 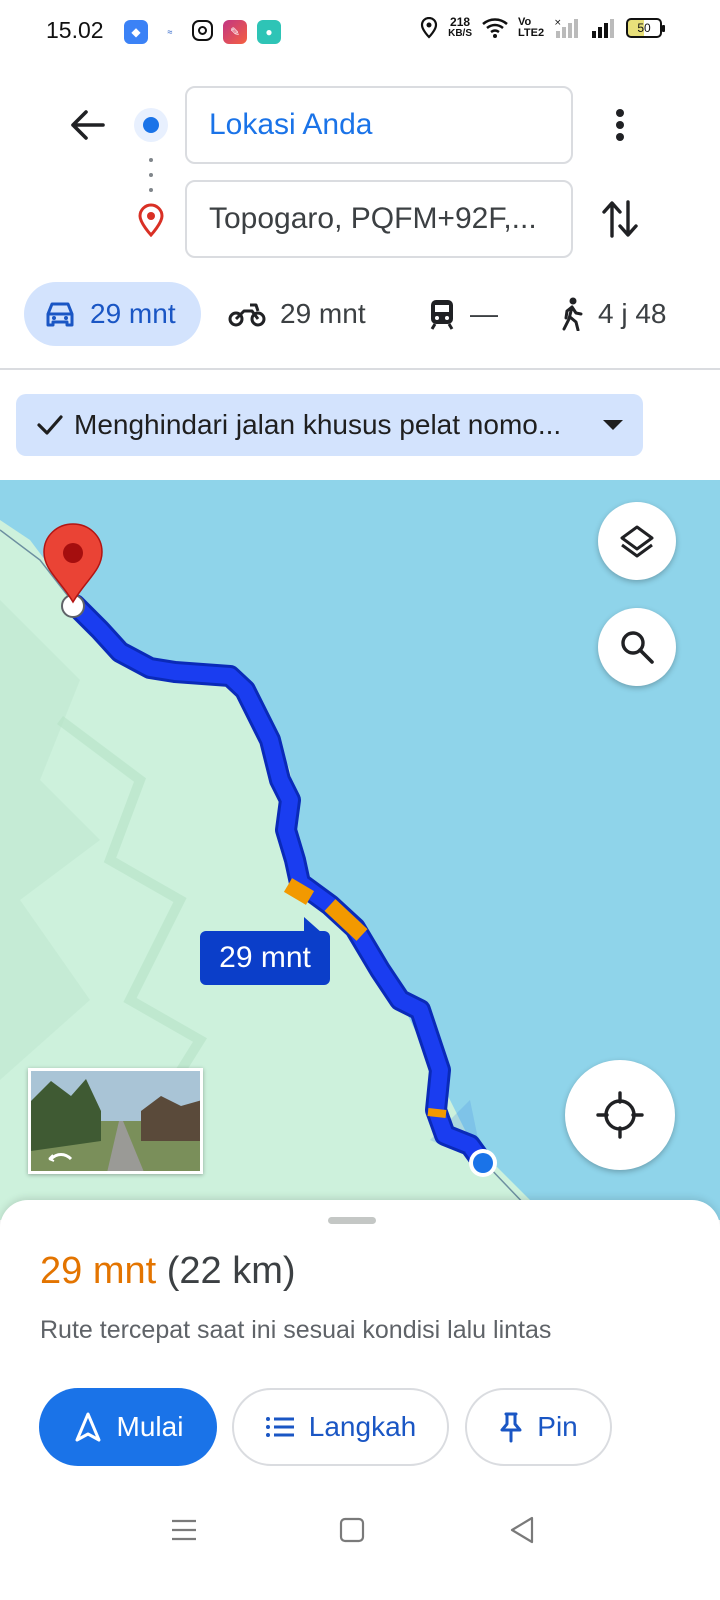 What do you see at coordinates (360, 32) in the screenshot?
I see `status-bar: 15.02 ◆ ≈ ✎ ● 218 KB/S Vo LTE2 × 50` at bounding box center [360, 32].